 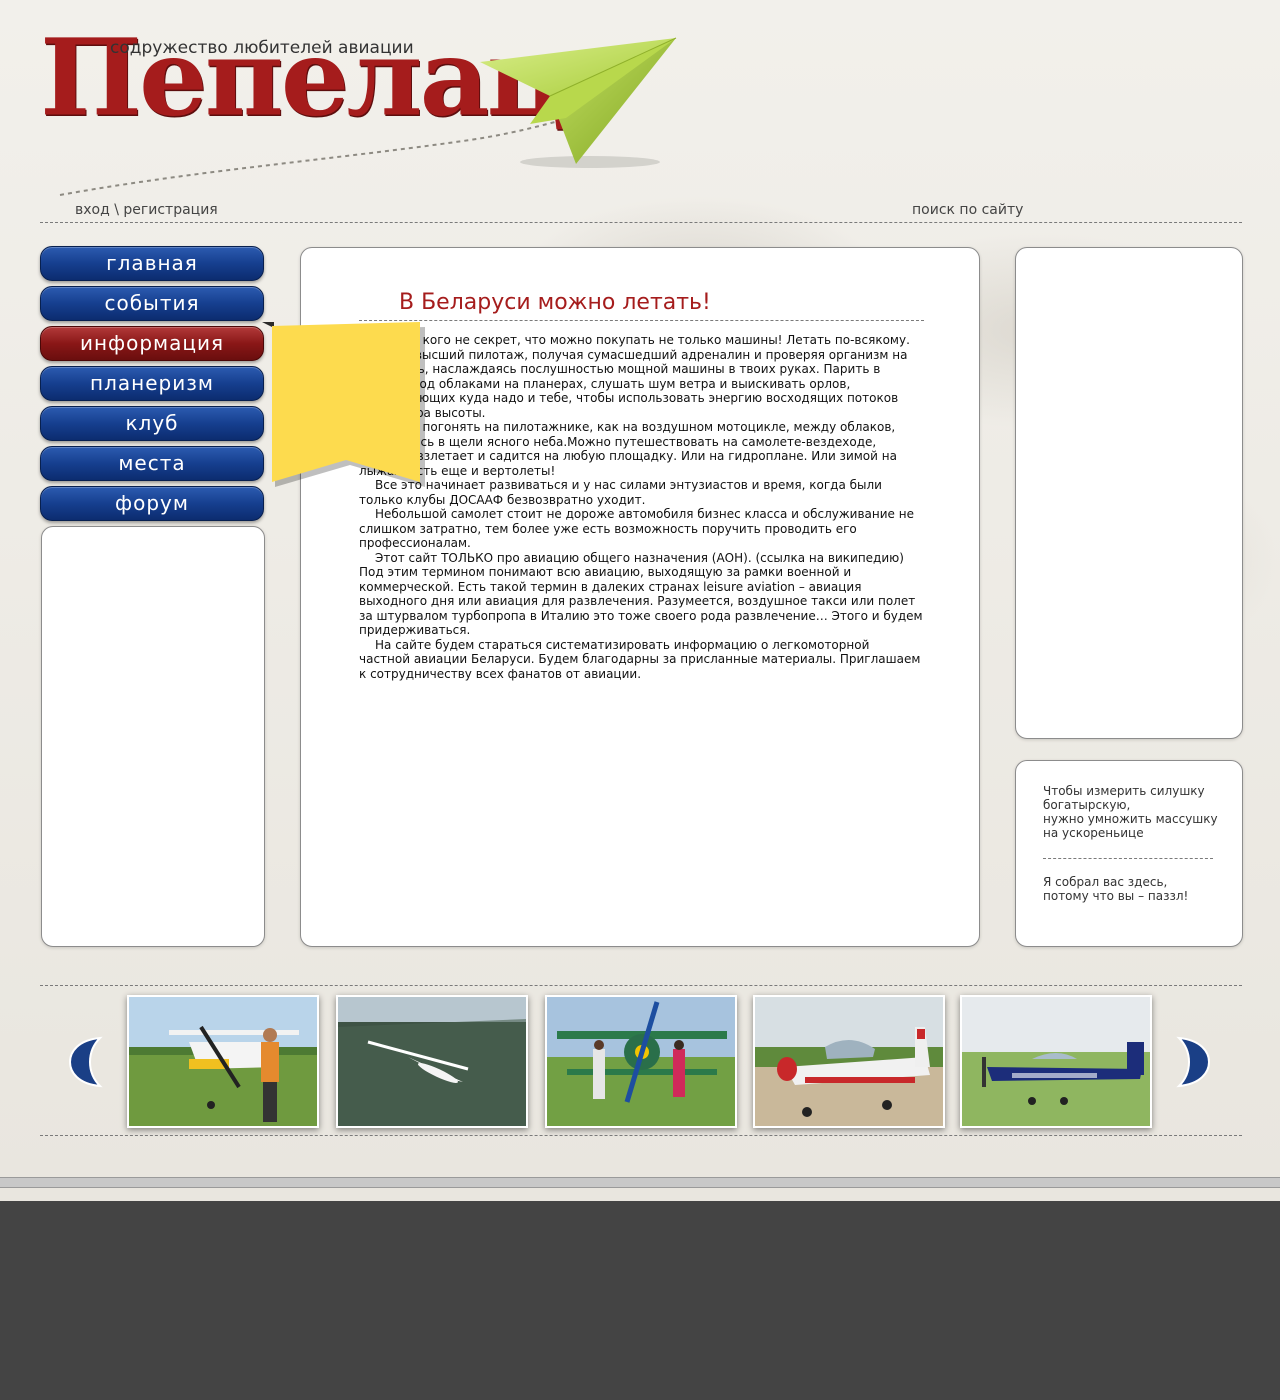 What do you see at coordinates (343, 404) in the screenshot?
I see `yellow-ribbon-flag` at bounding box center [343, 404].